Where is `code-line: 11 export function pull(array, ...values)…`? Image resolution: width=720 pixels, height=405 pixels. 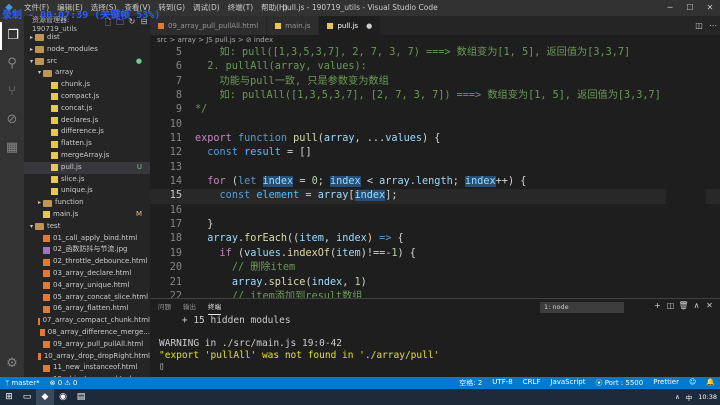 code-line: 11 export function pull(array, ...values)… is located at coordinates (435, 139).